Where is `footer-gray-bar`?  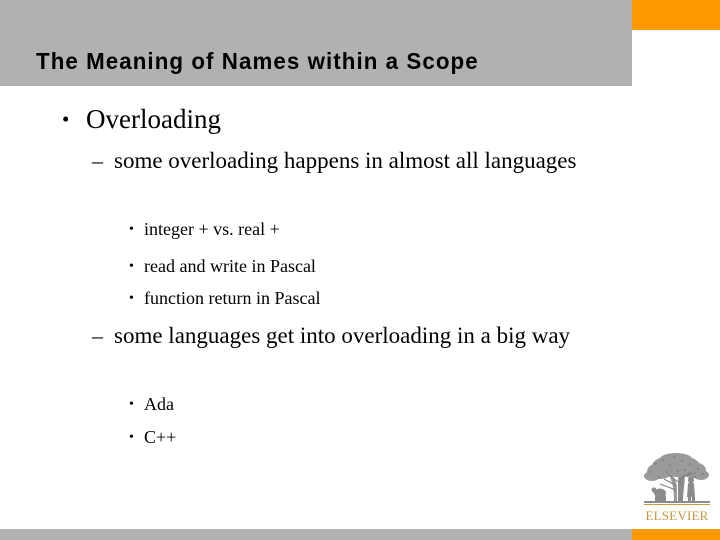
footer-gray-bar is located at coordinates (316, 534).